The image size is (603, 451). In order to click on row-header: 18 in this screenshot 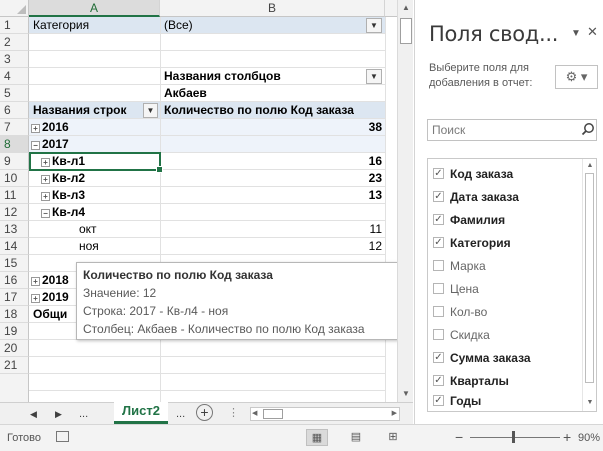, I will do `click(14, 314)`.